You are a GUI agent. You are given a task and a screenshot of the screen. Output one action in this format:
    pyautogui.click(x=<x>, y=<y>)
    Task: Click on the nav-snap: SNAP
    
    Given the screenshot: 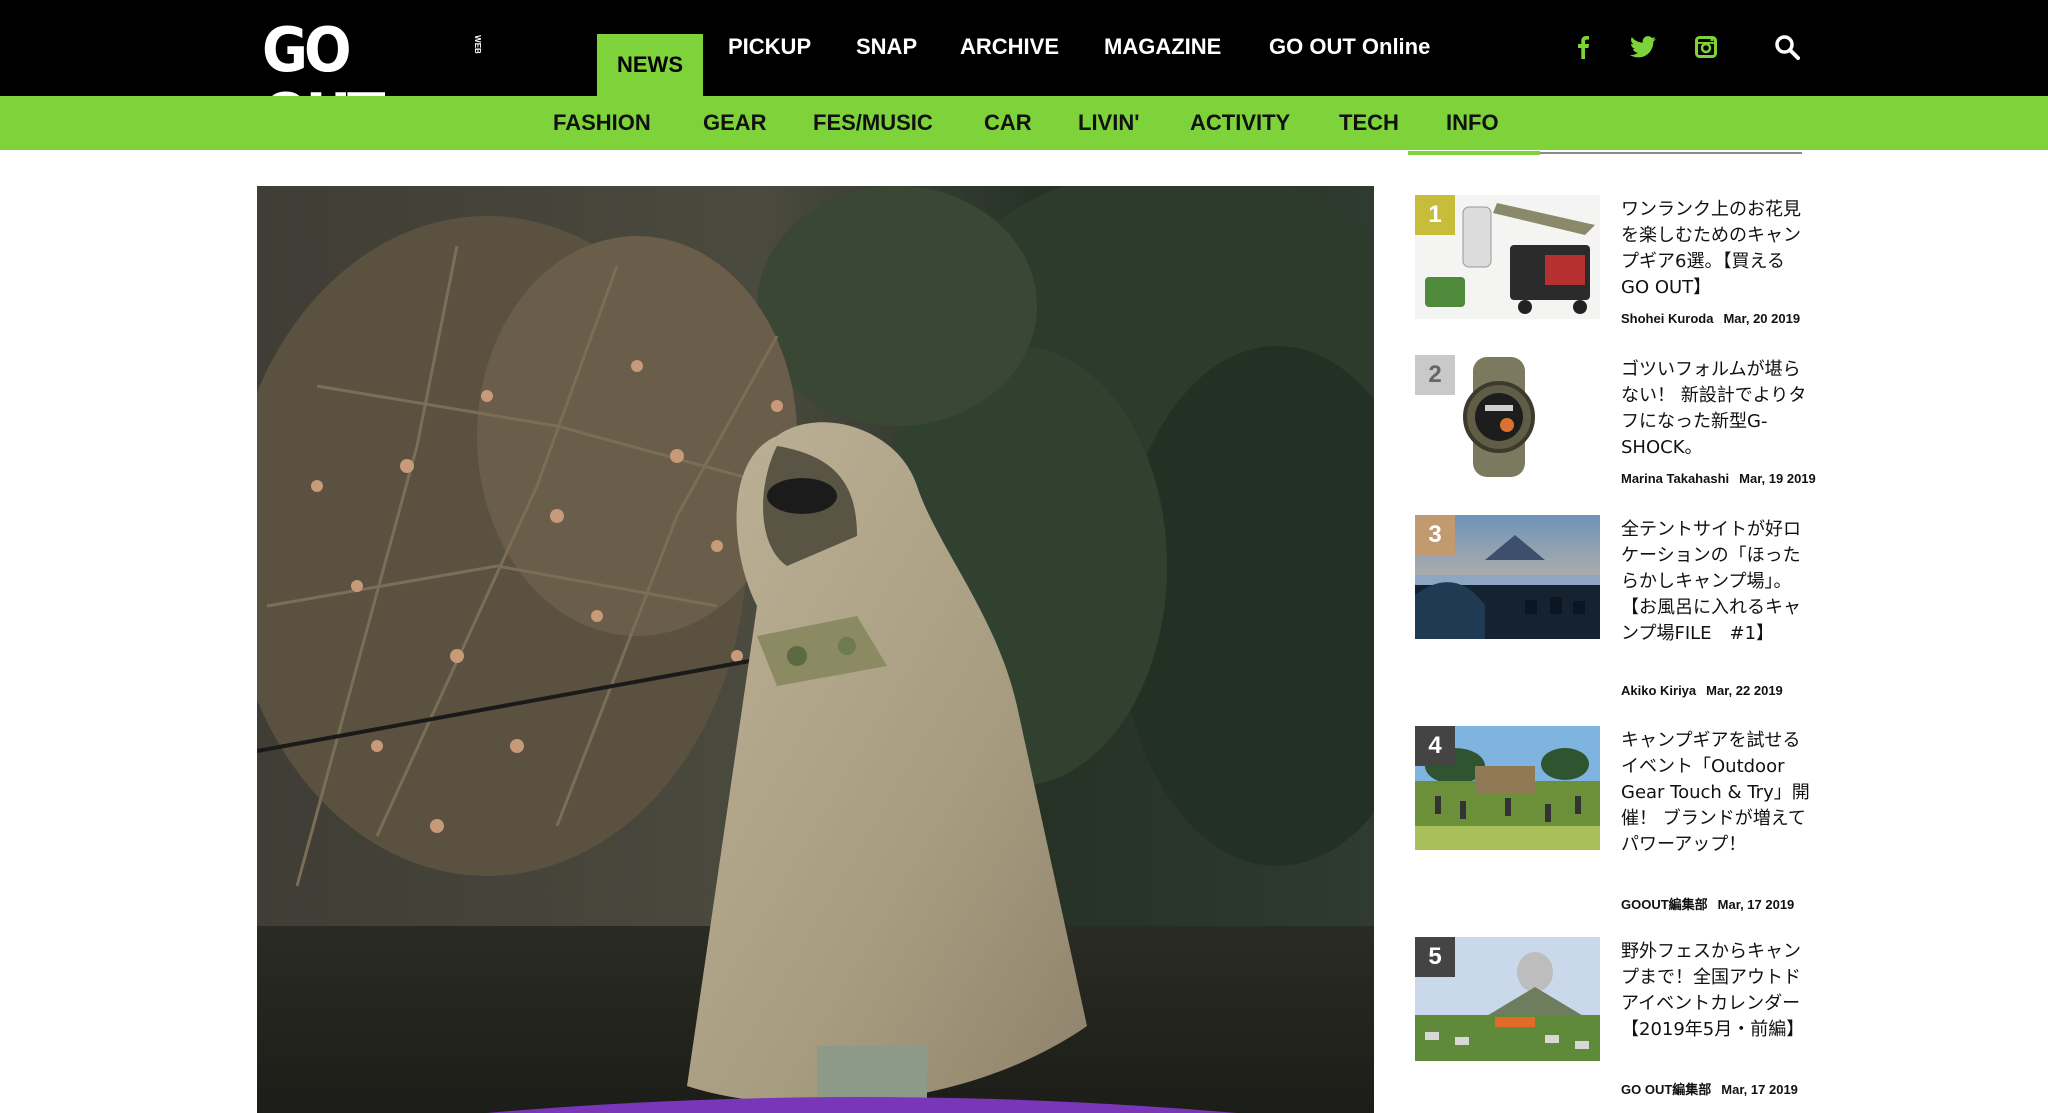 What is the action you would take?
    pyautogui.click(x=886, y=47)
    